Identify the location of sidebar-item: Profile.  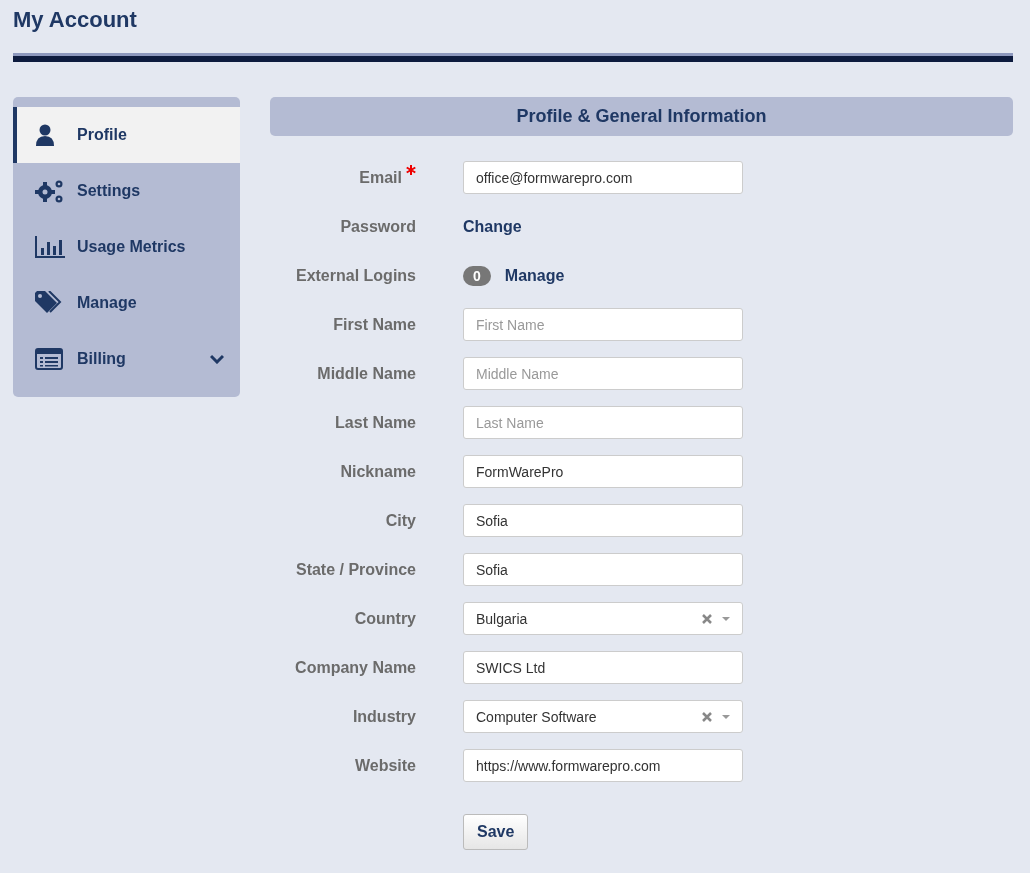
(126, 135).